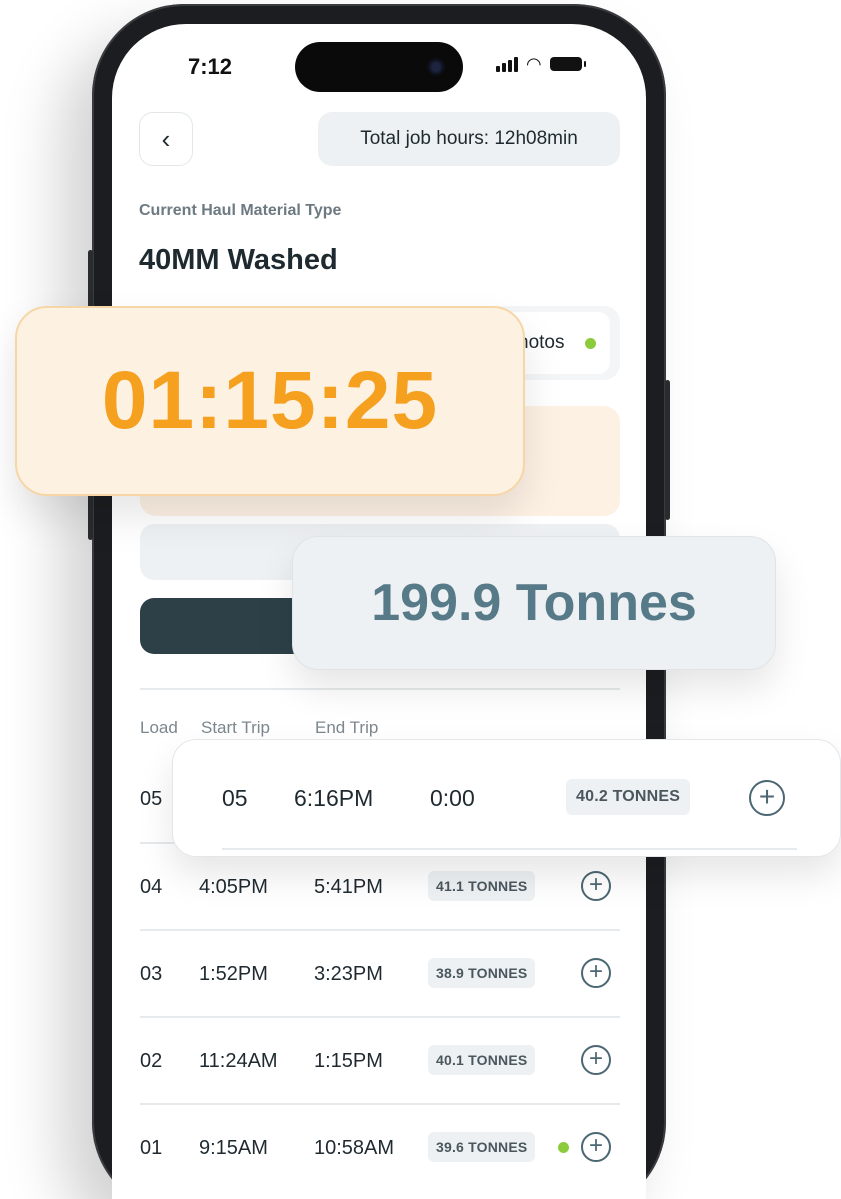 This screenshot has height=1199, width=841. Describe the element at coordinates (235, 798) in the screenshot. I see `active-load-number: 05` at that location.